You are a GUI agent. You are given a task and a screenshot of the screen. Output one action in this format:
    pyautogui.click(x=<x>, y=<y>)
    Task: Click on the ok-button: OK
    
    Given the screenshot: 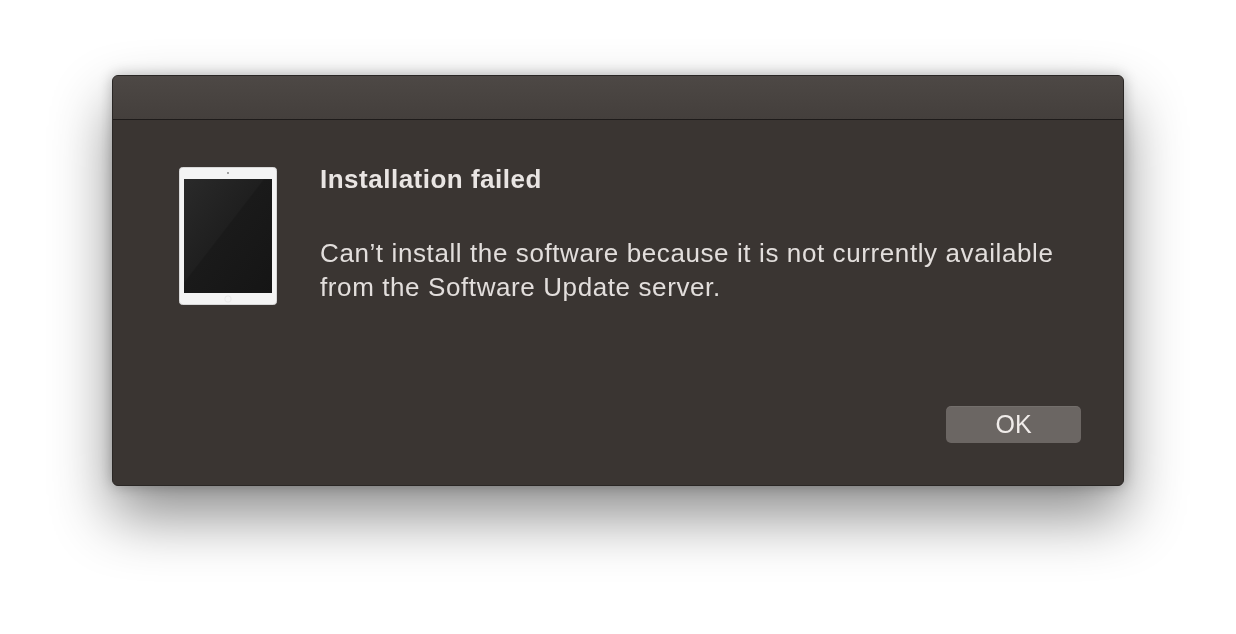 What is the action you would take?
    pyautogui.click(x=1013, y=424)
    